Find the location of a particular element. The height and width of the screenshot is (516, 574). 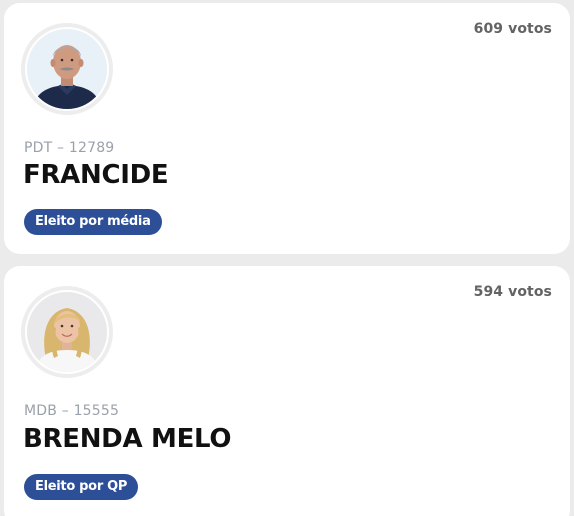

portrait-older-man-icon is located at coordinates (67, 69).